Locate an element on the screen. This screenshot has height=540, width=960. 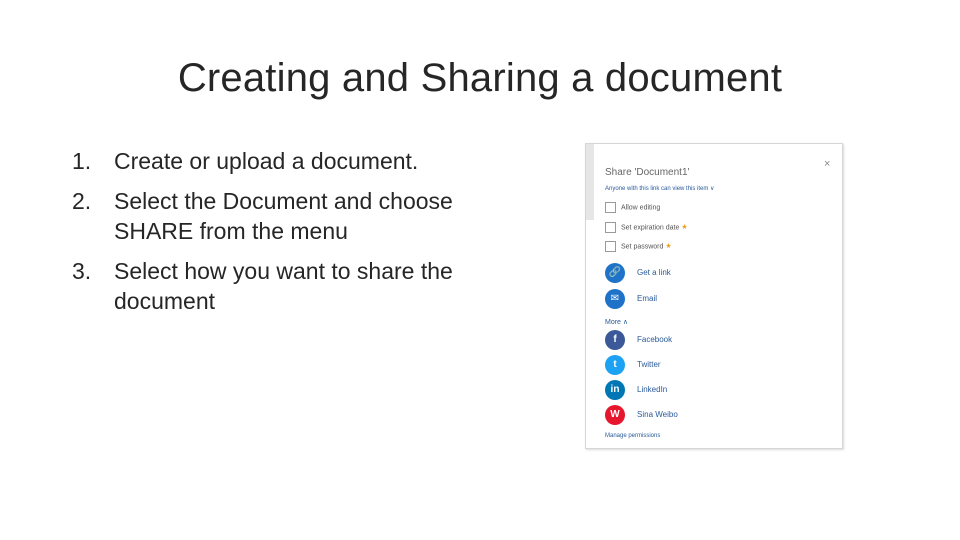
option-label: Allow editing is located at coordinates (641, 208).